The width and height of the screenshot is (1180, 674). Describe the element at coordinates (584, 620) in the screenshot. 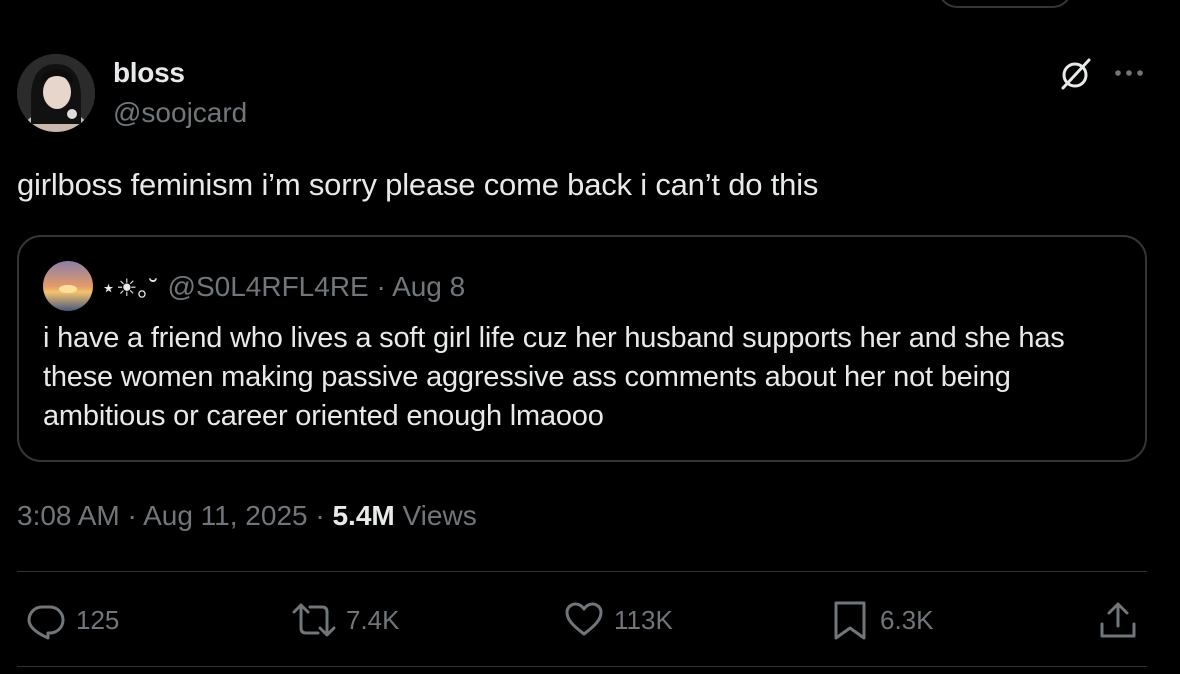

I see `heart-icon` at that location.